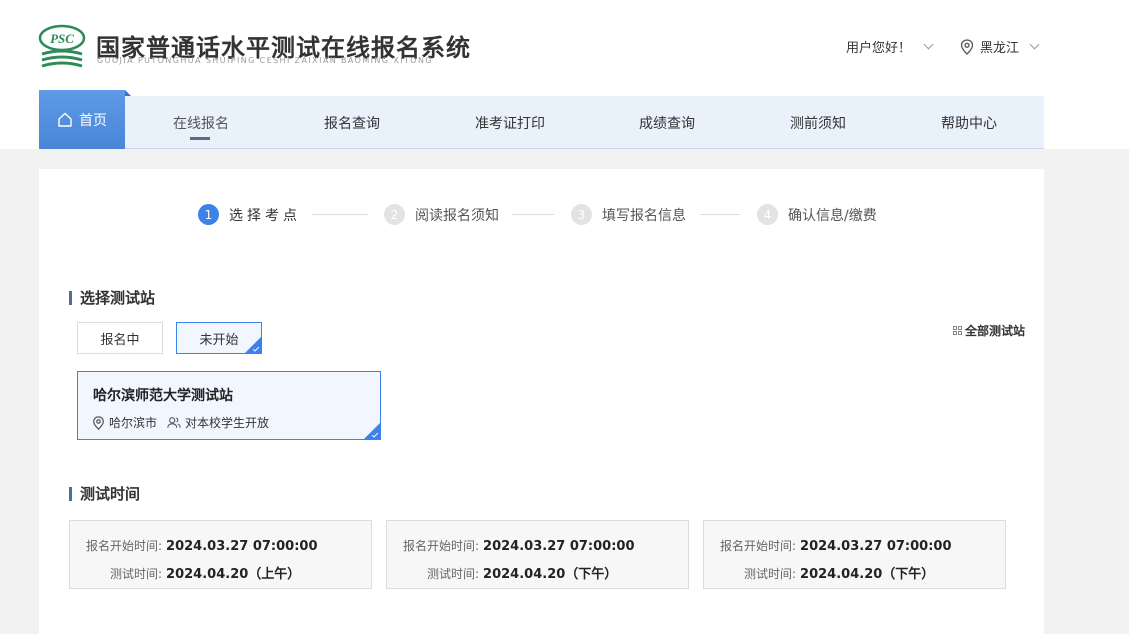  I want to click on site-meta: 哈尔滨市 对本校学生开放, so click(180, 422).